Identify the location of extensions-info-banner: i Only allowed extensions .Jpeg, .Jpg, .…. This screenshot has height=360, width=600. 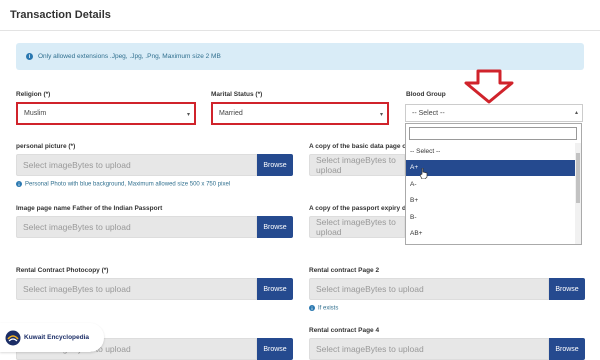
(300, 56).